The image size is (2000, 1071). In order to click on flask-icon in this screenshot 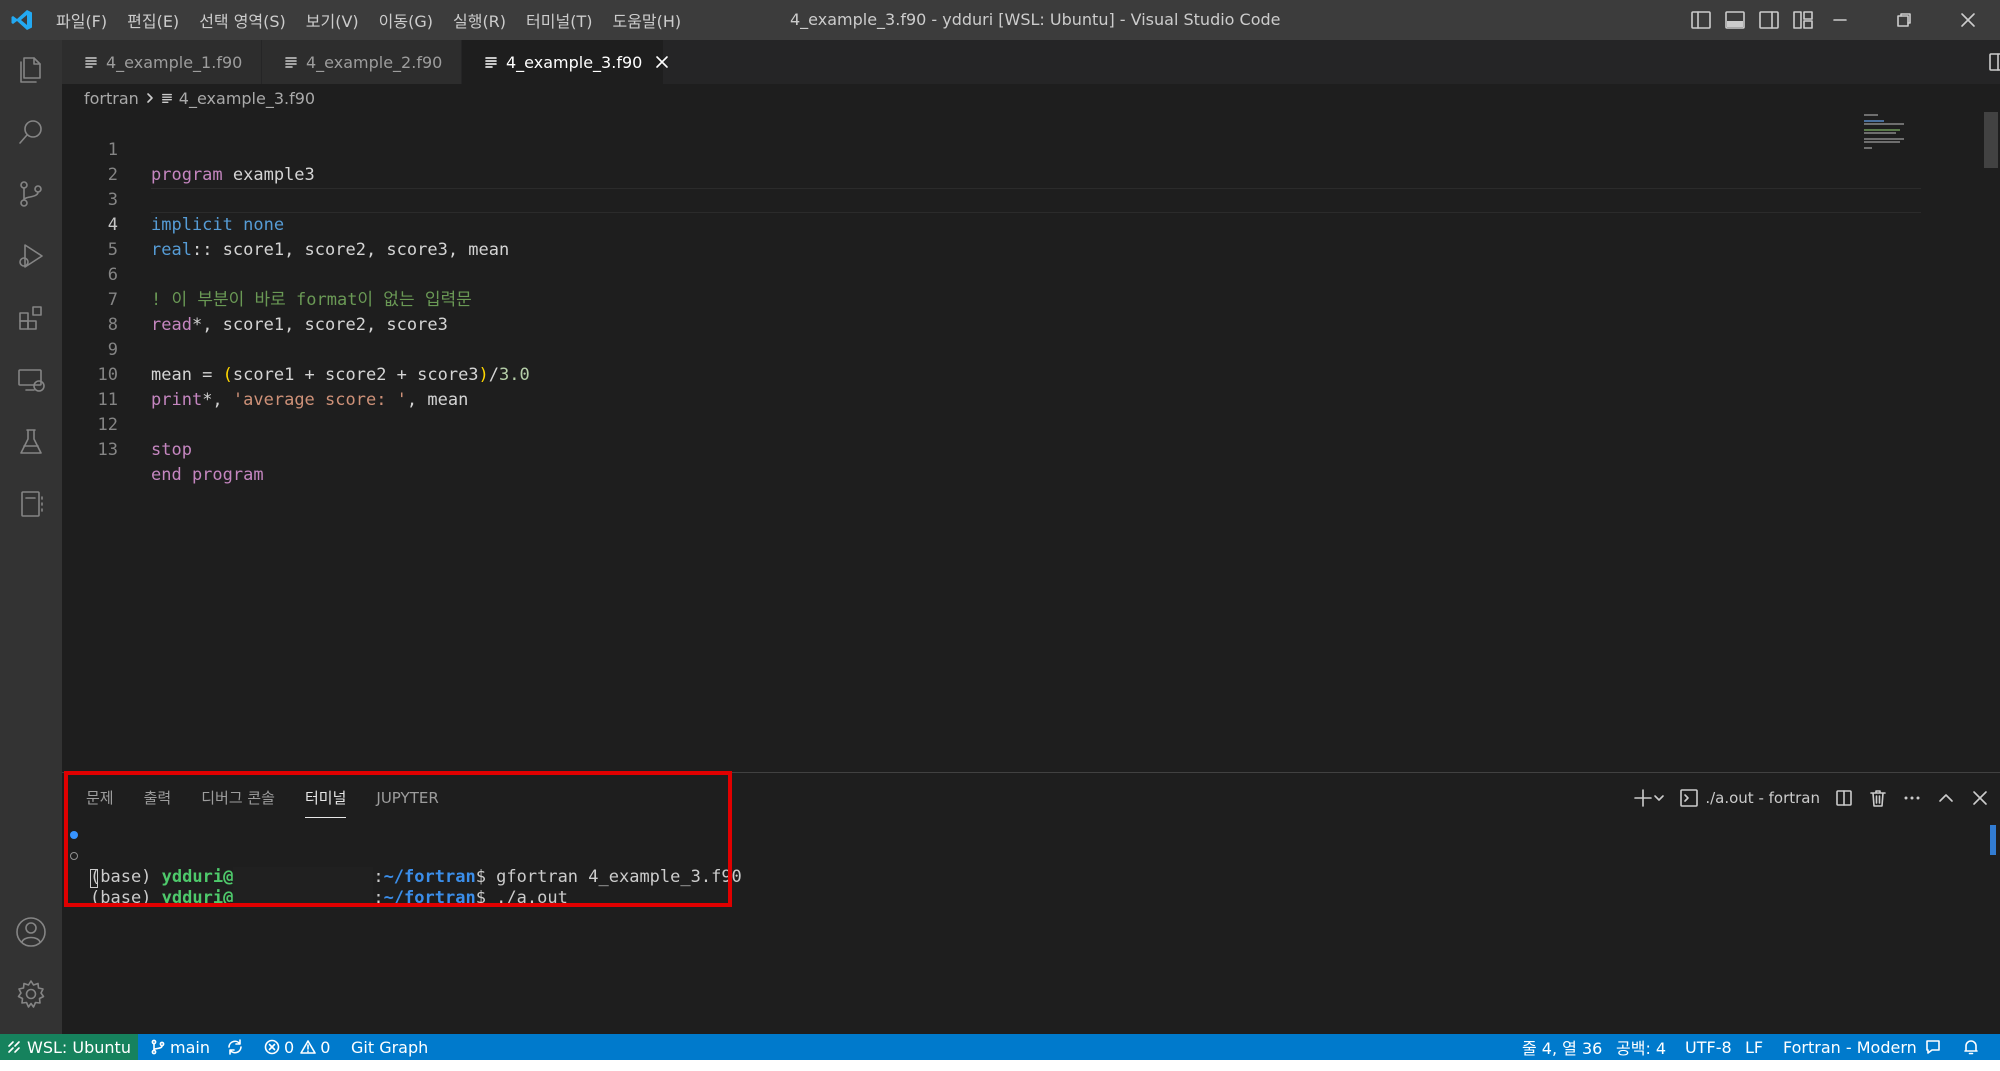, I will do `click(31, 441)`.